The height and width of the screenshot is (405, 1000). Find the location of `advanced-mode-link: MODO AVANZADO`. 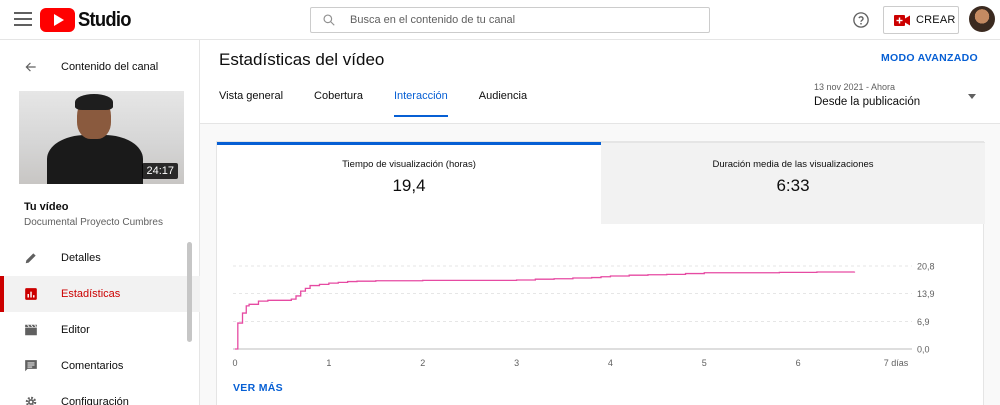

advanced-mode-link: MODO AVANZADO is located at coordinates (929, 58).